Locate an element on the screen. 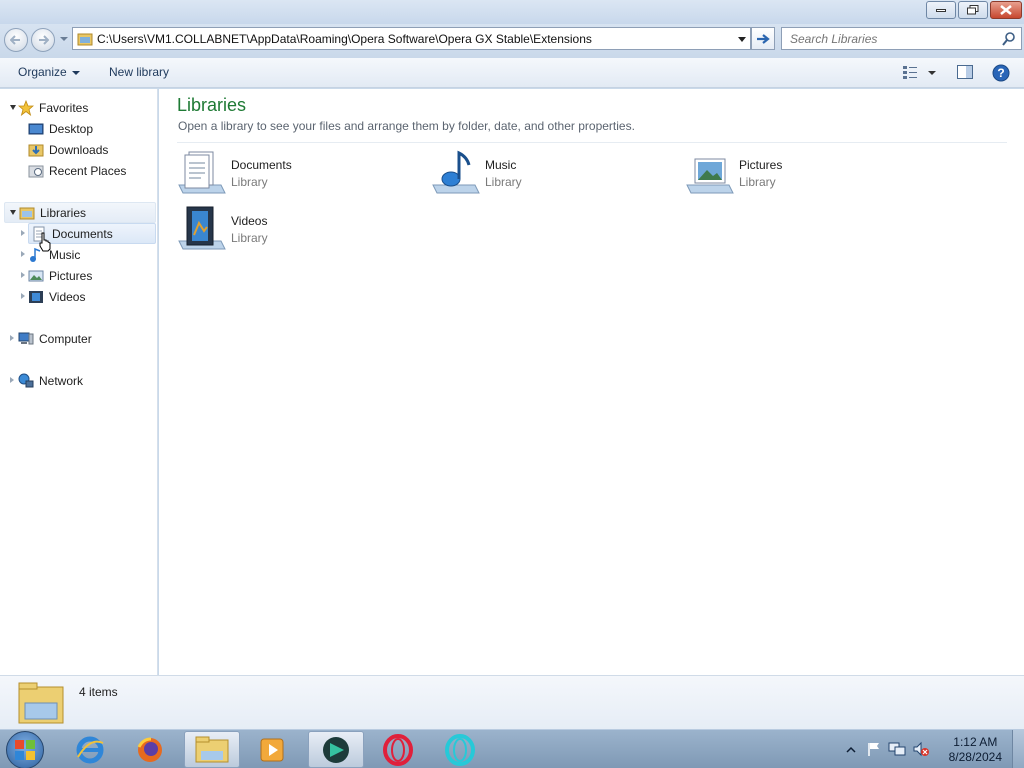  firefox-icon is located at coordinates (149, 749).